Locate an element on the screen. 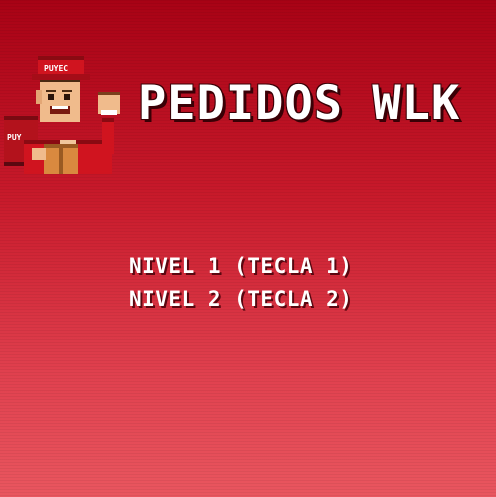  level-2-option: NIVEL 2 (TECLA 2) is located at coordinates (279, 299).